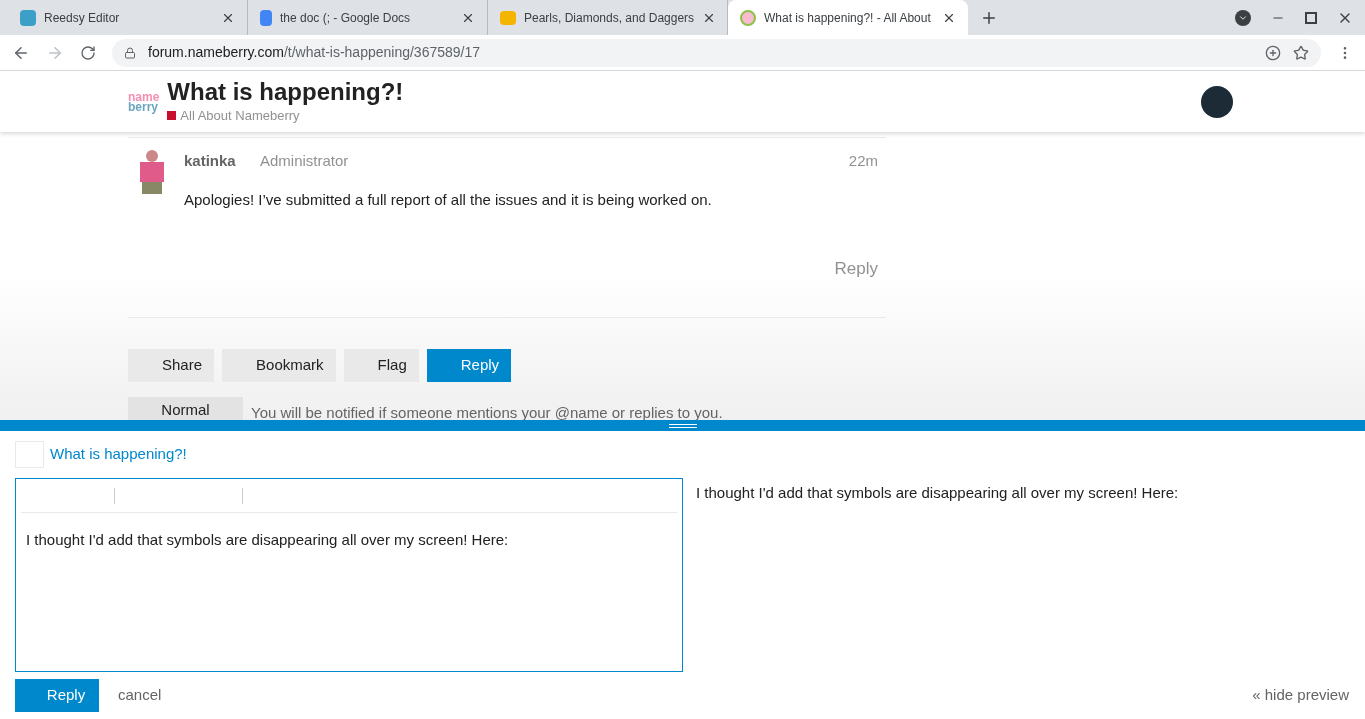 This screenshot has height=719, width=1365. Describe the element at coordinates (140, 695) in the screenshot. I see `cancel-link: cancel` at that location.